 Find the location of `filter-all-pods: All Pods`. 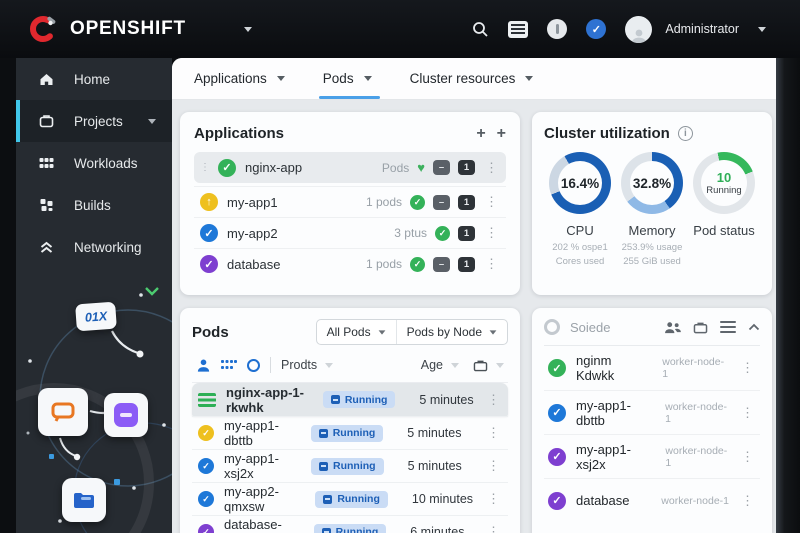

filter-all-pods: All Pods is located at coordinates (356, 332).